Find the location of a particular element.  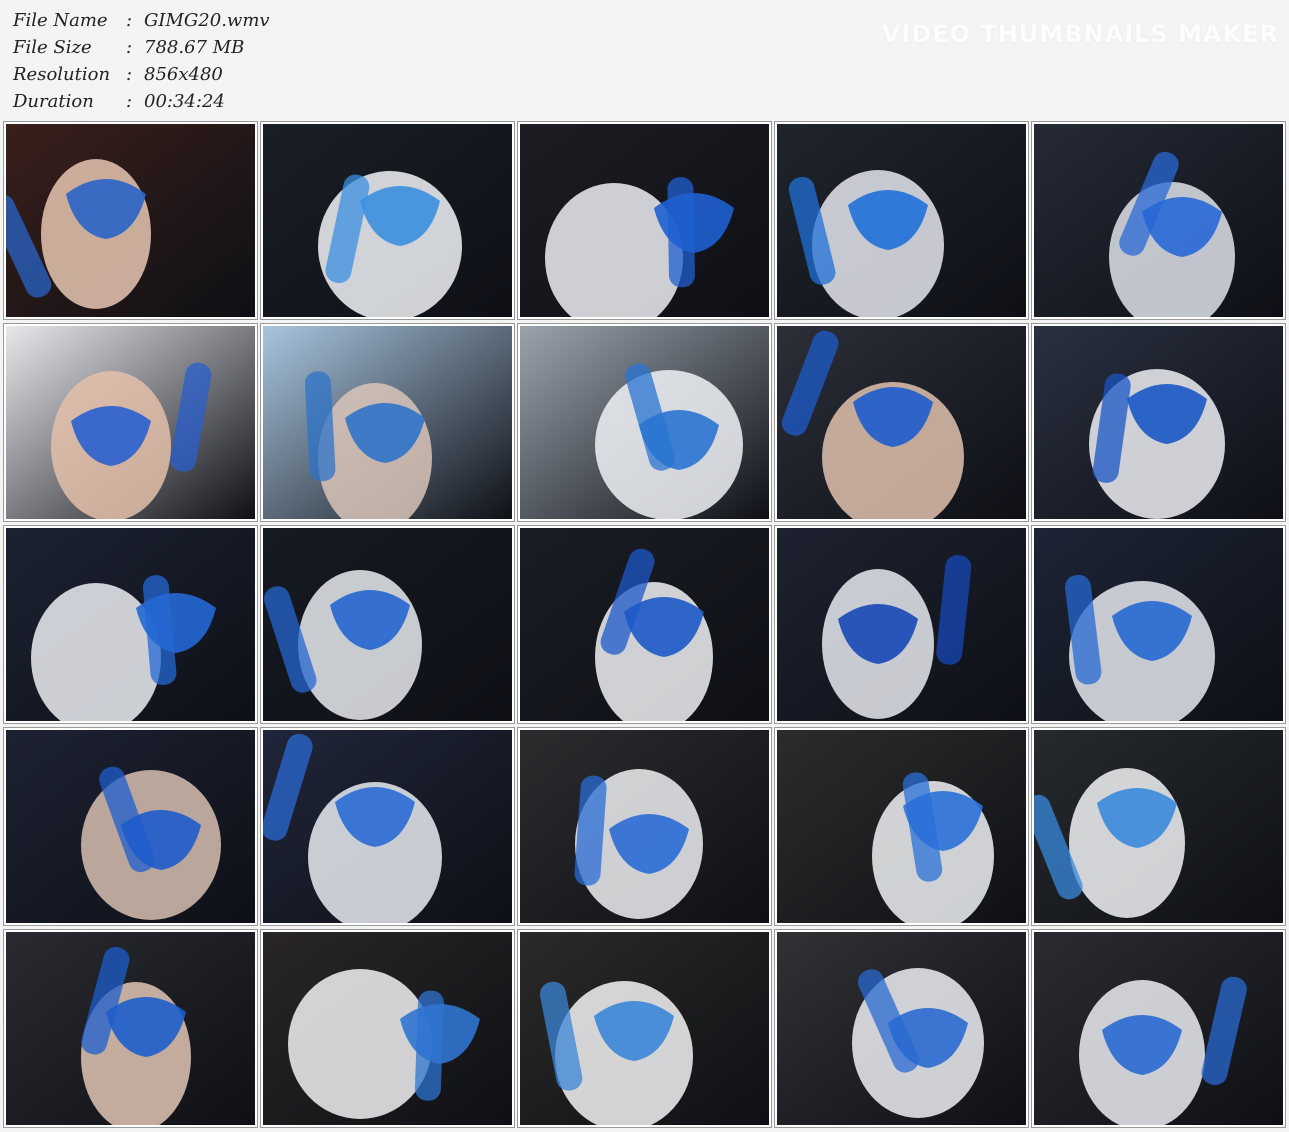

info-label: File Size is located at coordinates (52, 47).